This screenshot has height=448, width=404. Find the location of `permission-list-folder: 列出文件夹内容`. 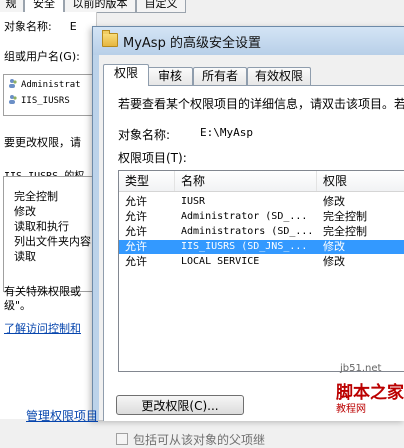

permission-list-folder: 列出文件夹内容 is located at coordinates (52, 241).